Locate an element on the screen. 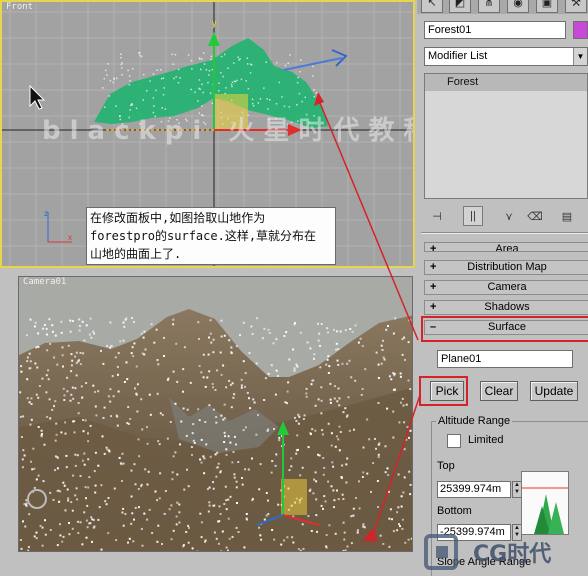 The height and width of the screenshot is (576, 588). altitude-preview is located at coordinates (545, 503).